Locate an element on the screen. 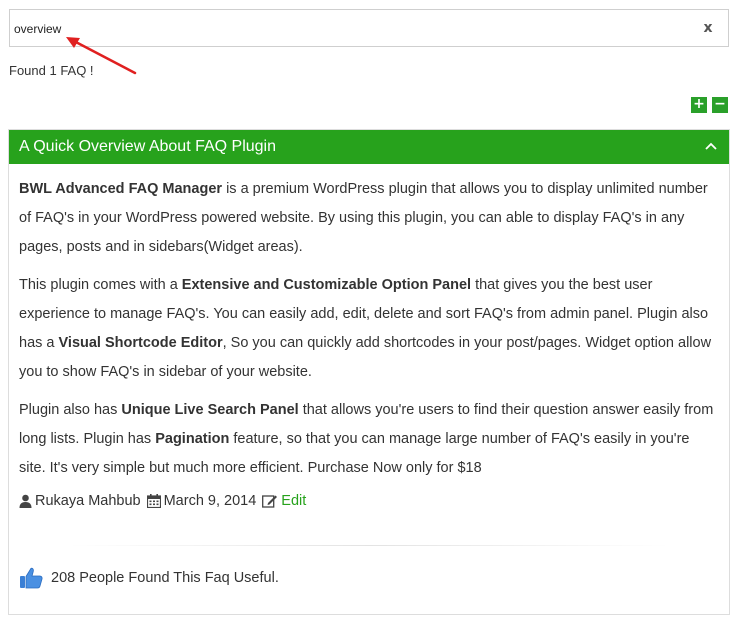 Image resolution: width=739 pixels, height=624 pixels. author-name: Rukaya Mahbub is located at coordinates (88, 501).